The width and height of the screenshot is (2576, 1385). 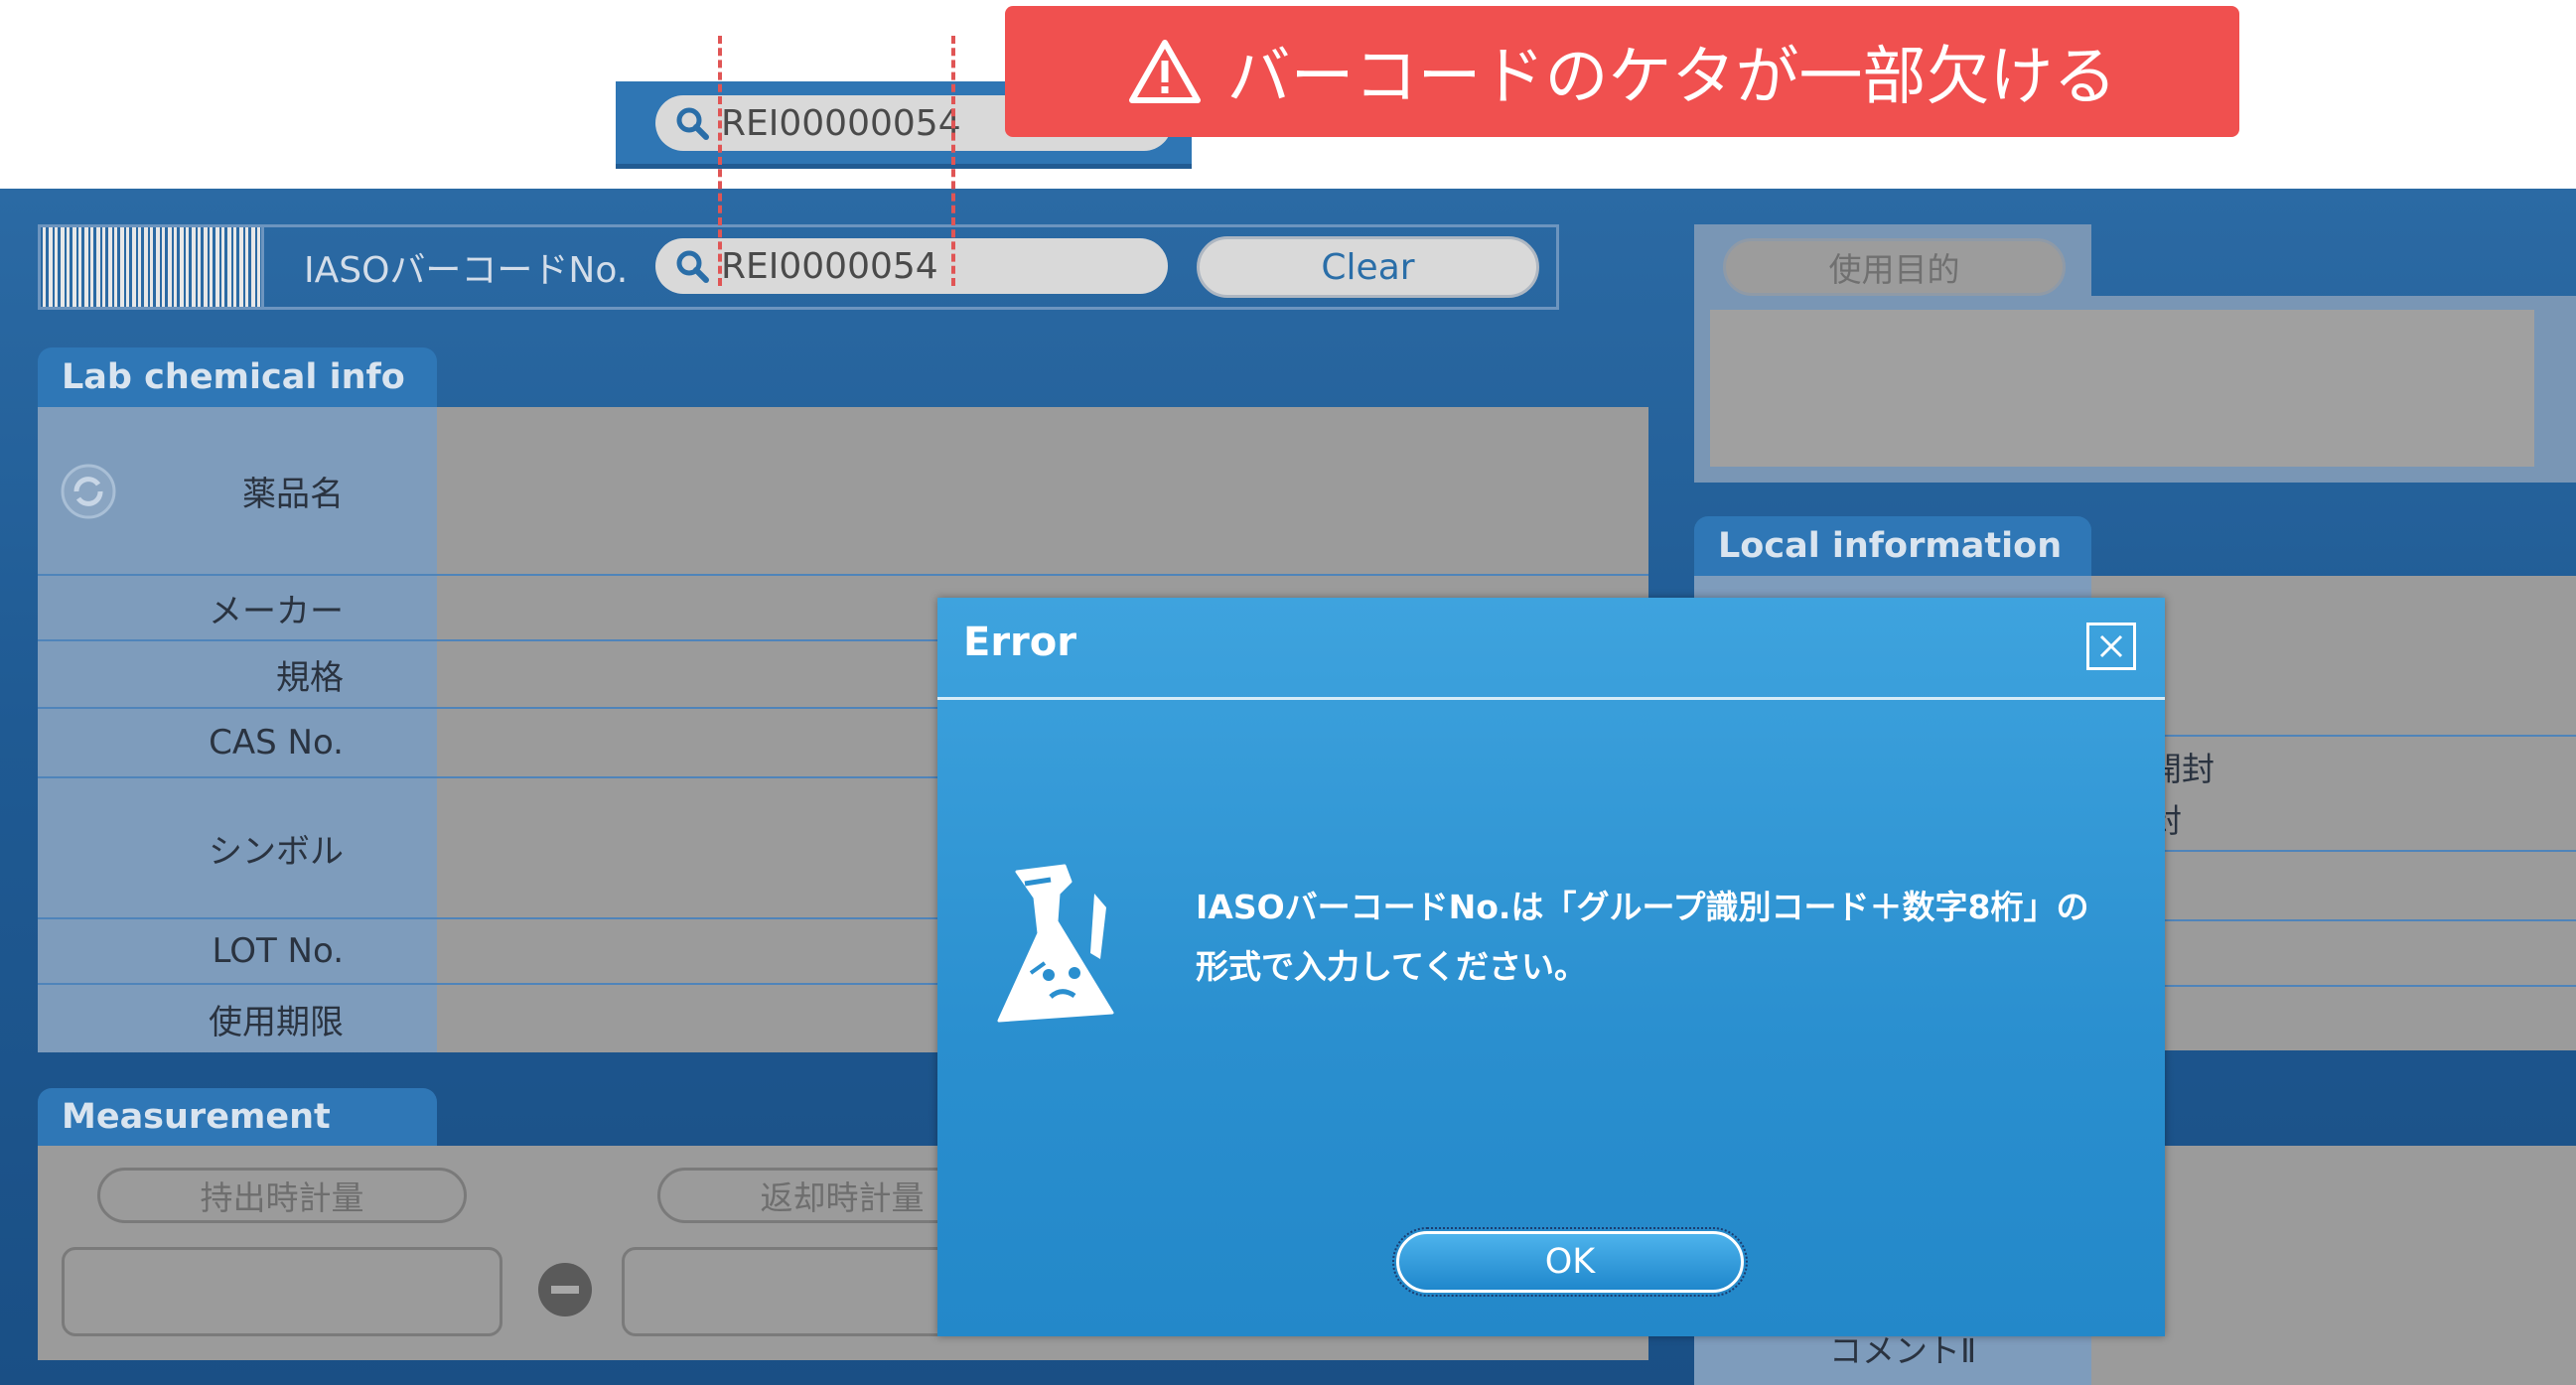 What do you see at coordinates (237, 609) in the screenshot?
I see `row-label-maker: メーカー` at bounding box center [237, 609].